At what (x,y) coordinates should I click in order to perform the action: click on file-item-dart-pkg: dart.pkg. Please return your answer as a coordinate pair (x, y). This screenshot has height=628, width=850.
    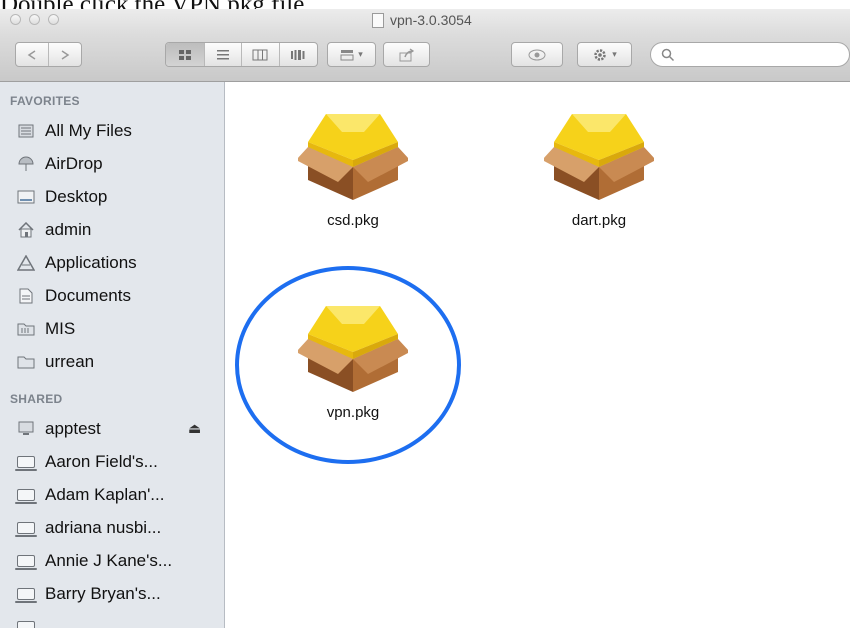
    Looking at the image, I should click on (599, 165).